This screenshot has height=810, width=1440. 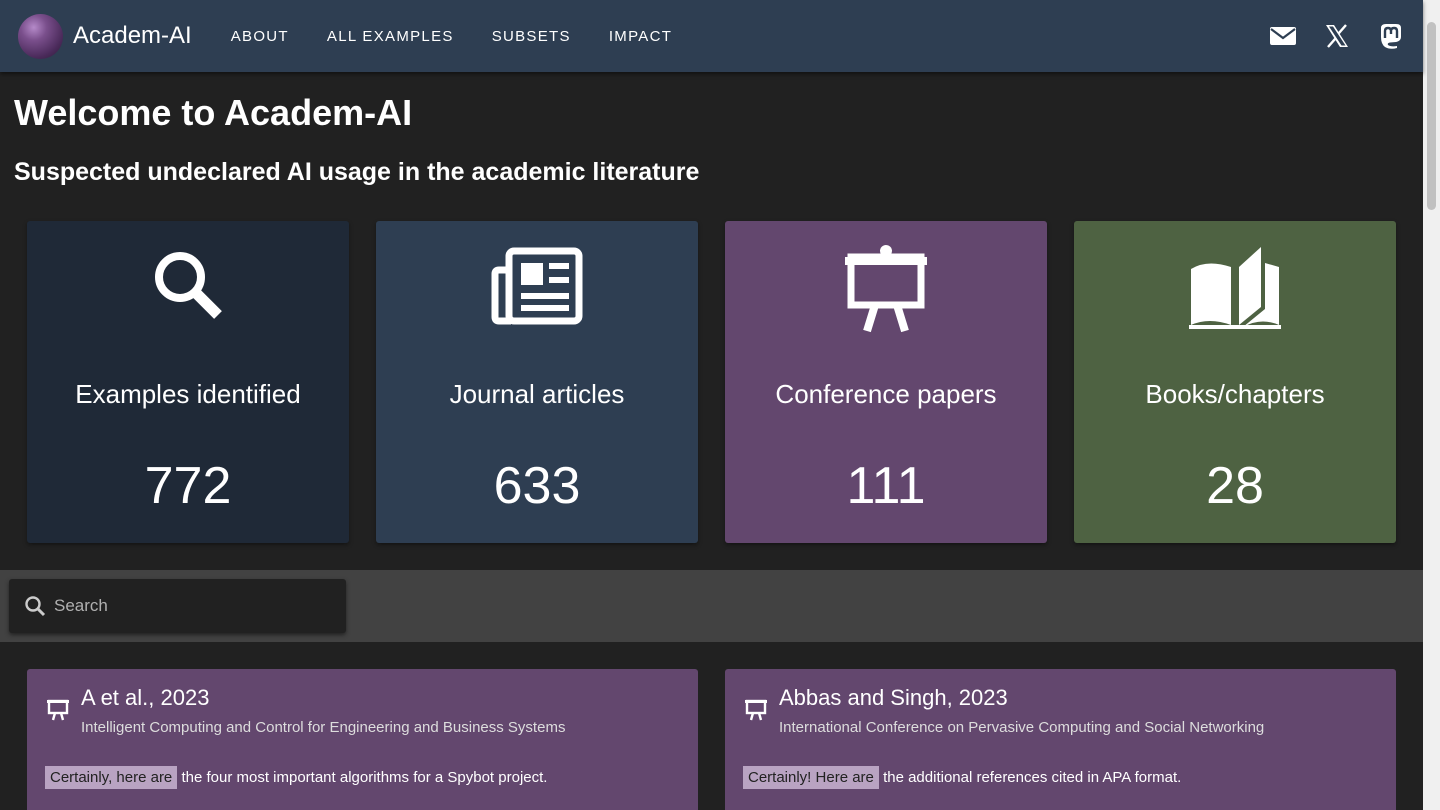 I want to click on mastodon-icon, so click(x=1391, y=36).